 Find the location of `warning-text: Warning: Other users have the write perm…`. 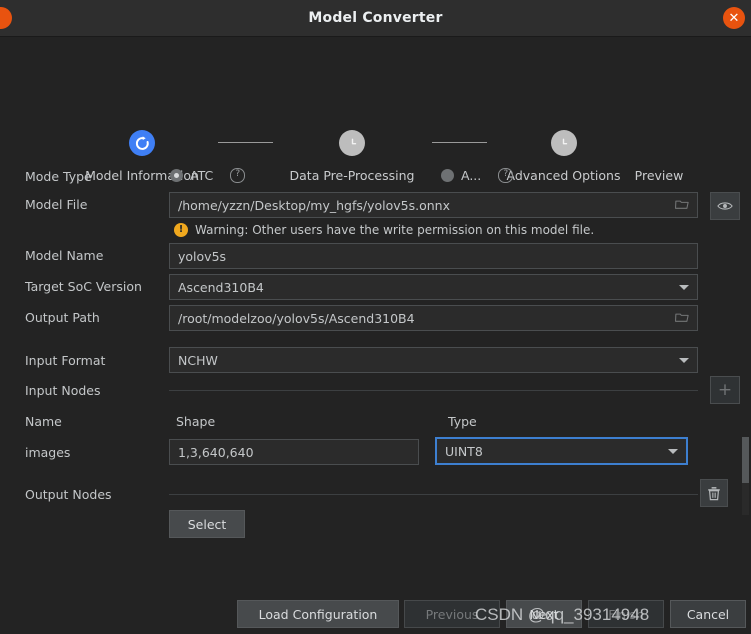

warning-text: Warning: Other users have the write perm… is located at coordinates (395, 230).